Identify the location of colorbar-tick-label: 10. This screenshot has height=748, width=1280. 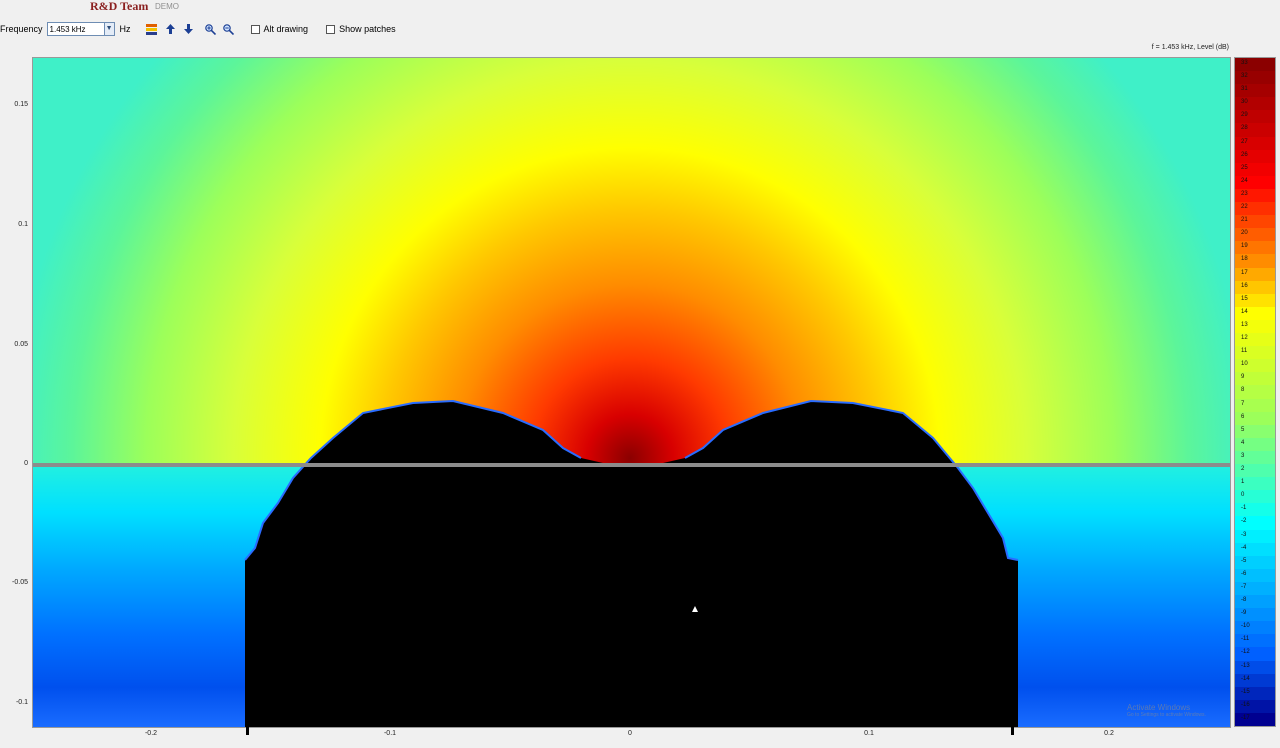
(1244, 364).